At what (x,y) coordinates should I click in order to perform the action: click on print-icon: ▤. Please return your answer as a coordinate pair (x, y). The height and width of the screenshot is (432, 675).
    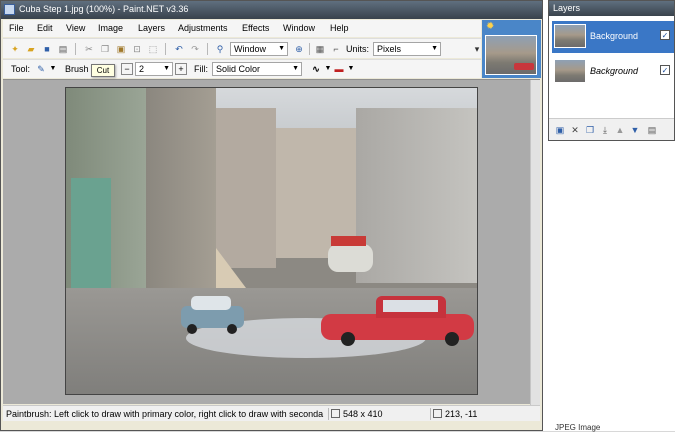
    Looking at the image, I should click on (63, 49).